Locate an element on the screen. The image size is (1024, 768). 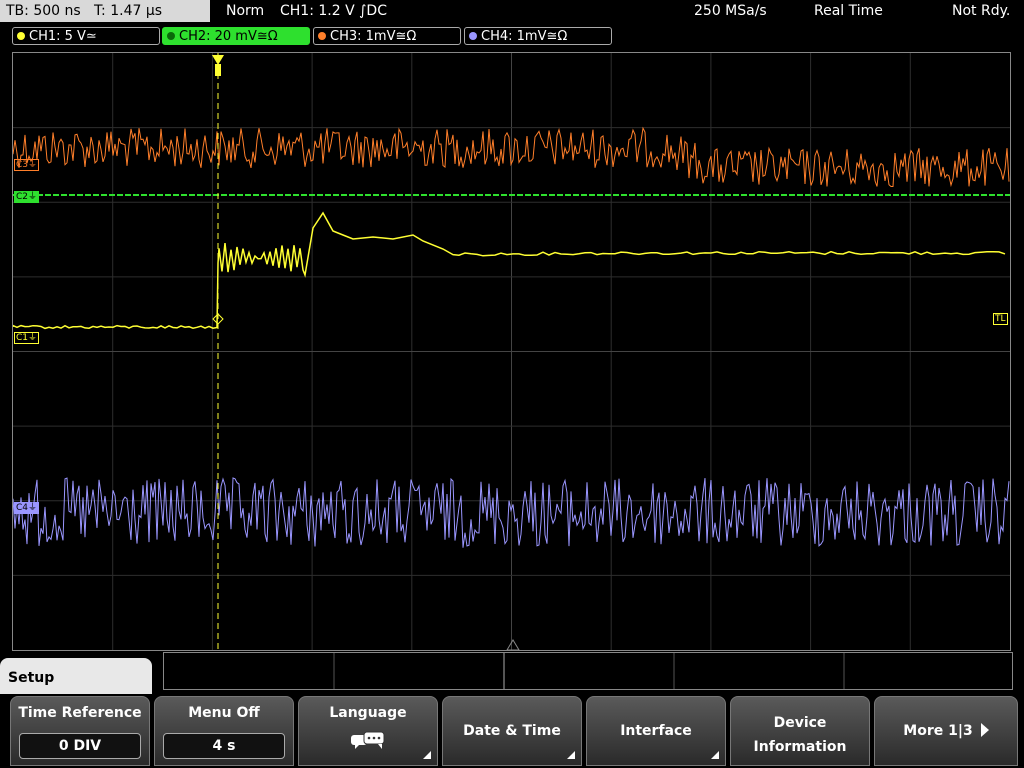
trigger-setting: CH1: 1.2 V ∫DC is located at coordinates (333, 11).